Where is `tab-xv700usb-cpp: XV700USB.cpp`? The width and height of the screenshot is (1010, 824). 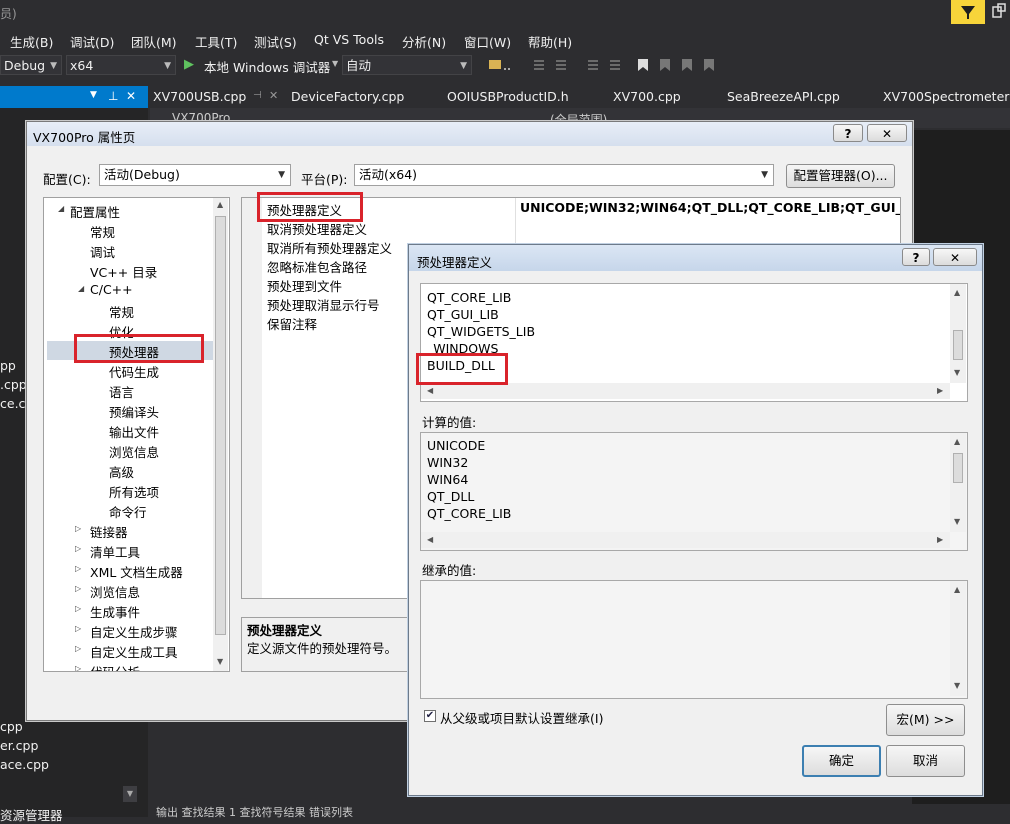 tab-xv700usb-cpp: XV700USB.cpp is located at coordinates (199, 96).